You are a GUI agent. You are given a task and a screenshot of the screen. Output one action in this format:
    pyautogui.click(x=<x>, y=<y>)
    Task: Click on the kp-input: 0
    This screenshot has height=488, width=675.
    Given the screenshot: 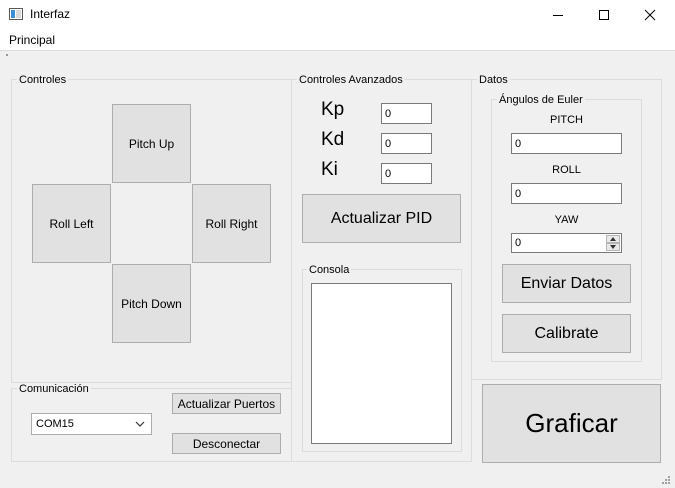 What is the action you would take?
    pyautogui.click(x=406, y=113)
    